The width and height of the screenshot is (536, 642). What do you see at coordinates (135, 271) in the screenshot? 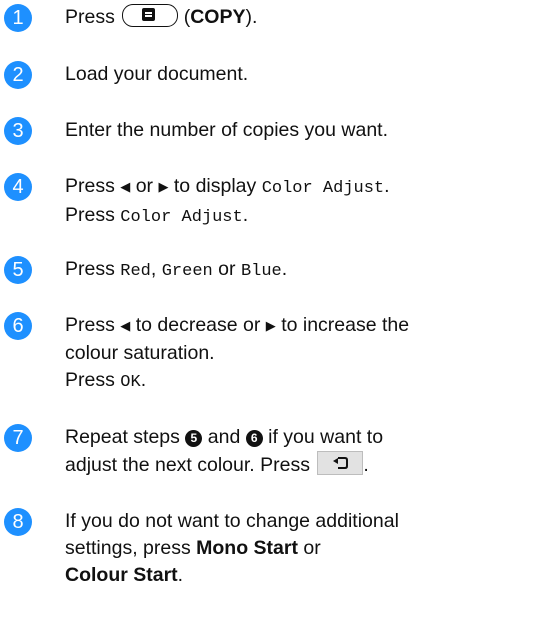
I see `red-option: Red` at bounding box center [135, 271].